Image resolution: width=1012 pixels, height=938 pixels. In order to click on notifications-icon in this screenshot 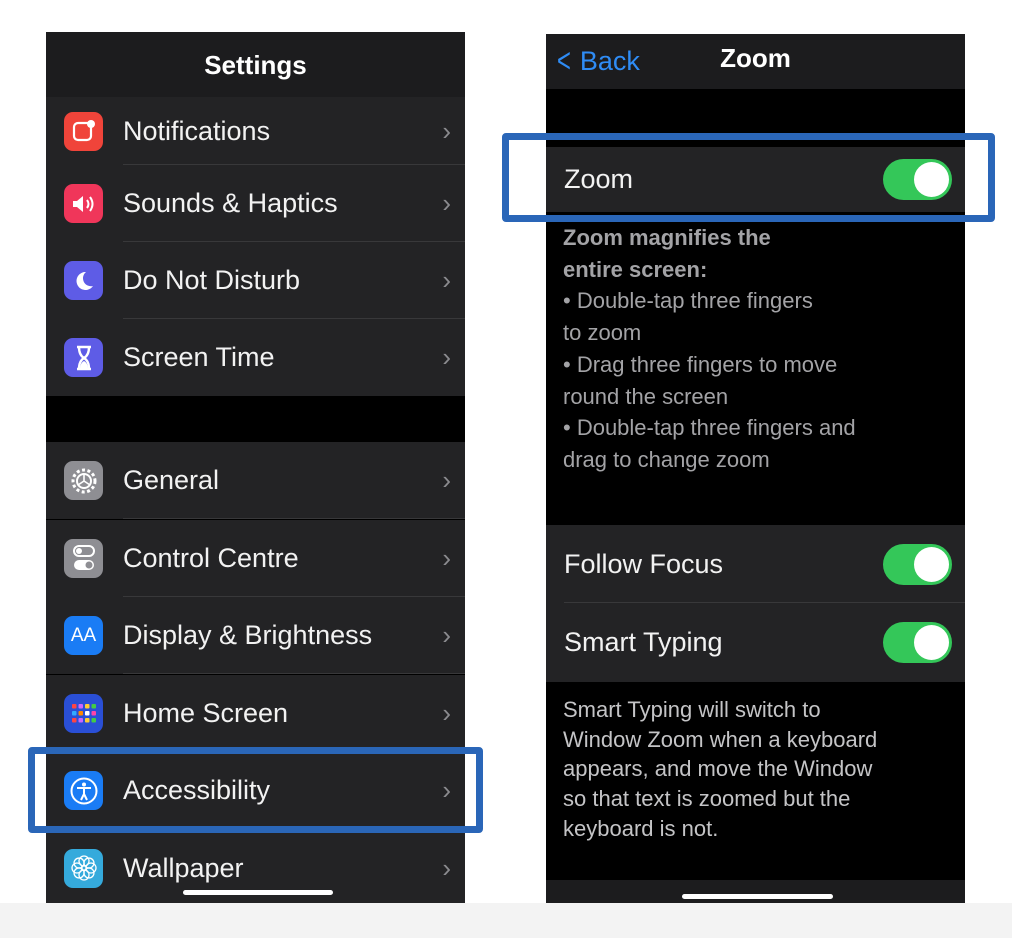, I will do `click(83, 131)`.